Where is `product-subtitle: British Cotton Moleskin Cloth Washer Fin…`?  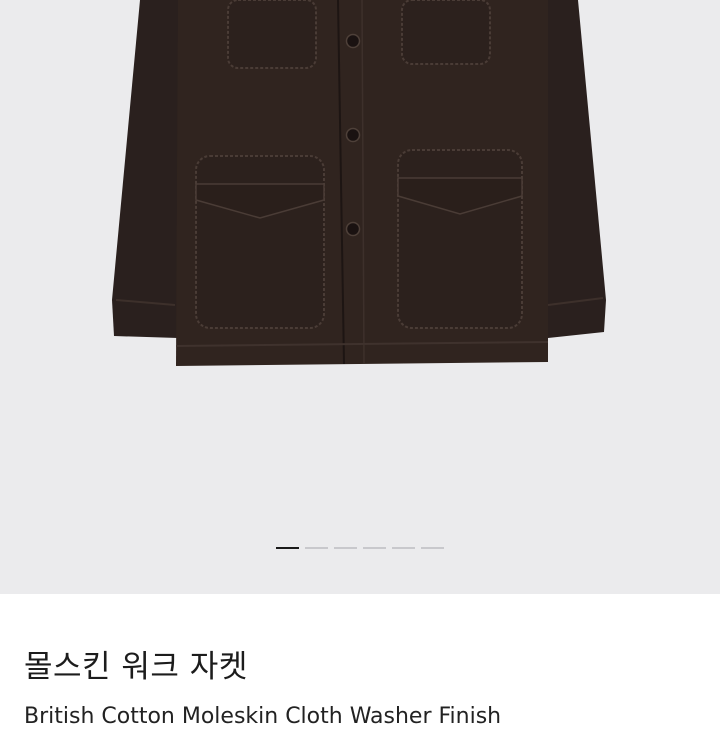 product-subtitle: British Cotton Moleskin Cloth Washer Fin… is located at coordinates (263, 716).